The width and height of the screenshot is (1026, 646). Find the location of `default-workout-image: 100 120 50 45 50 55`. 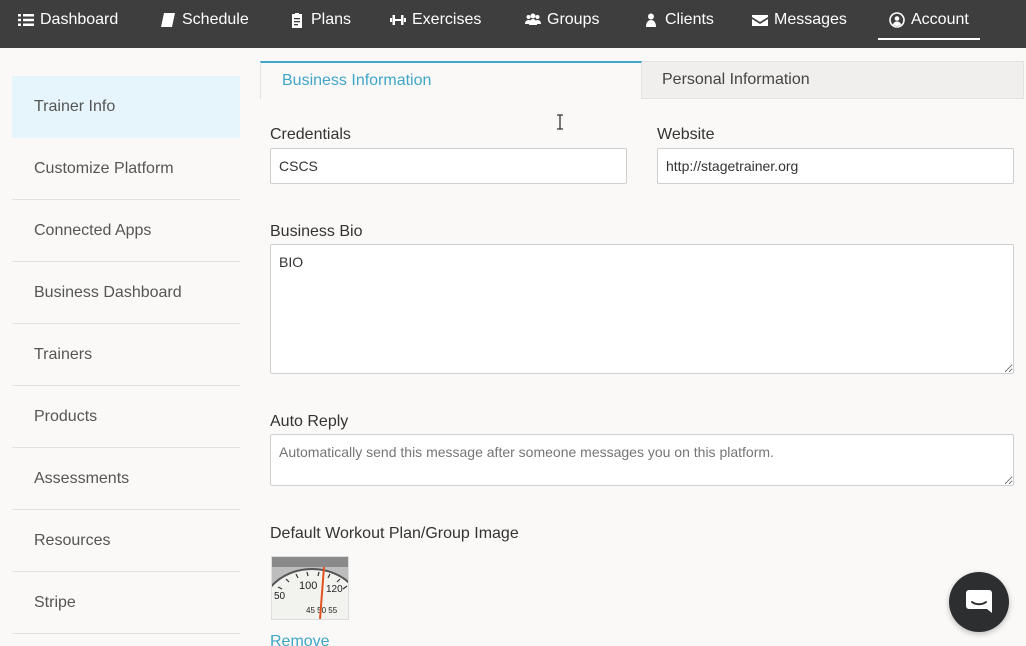

default-workout-image: 100 120 50 45 50 55 is located at coordinates (310, 588).